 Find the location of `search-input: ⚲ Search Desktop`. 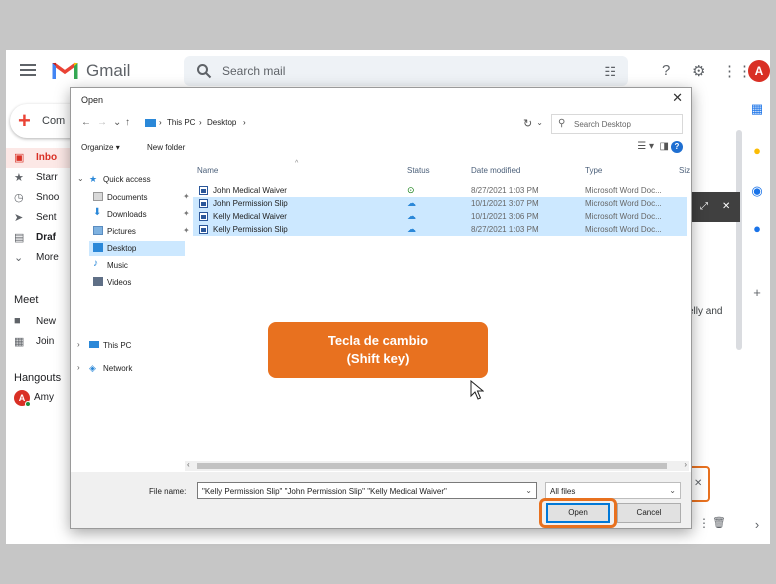

search-input: ⚲ Search Desktop is located at coordinates (617, 124).